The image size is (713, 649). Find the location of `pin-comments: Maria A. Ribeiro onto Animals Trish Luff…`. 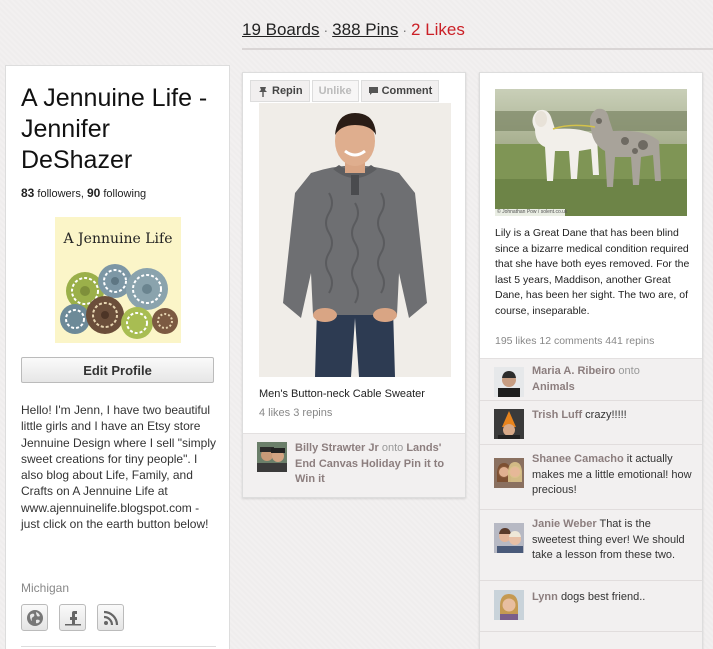

pin-comments: Maria A. Ribeiro onto Animals Trish Luff… is located at coordinates (591, 503).